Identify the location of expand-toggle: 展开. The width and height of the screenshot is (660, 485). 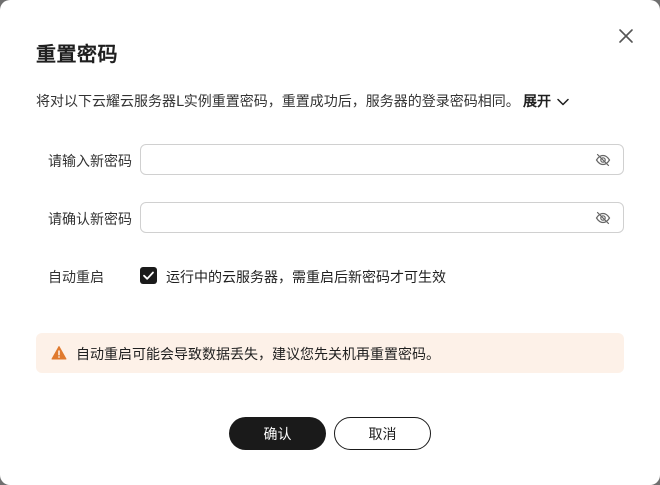
(546, 101).